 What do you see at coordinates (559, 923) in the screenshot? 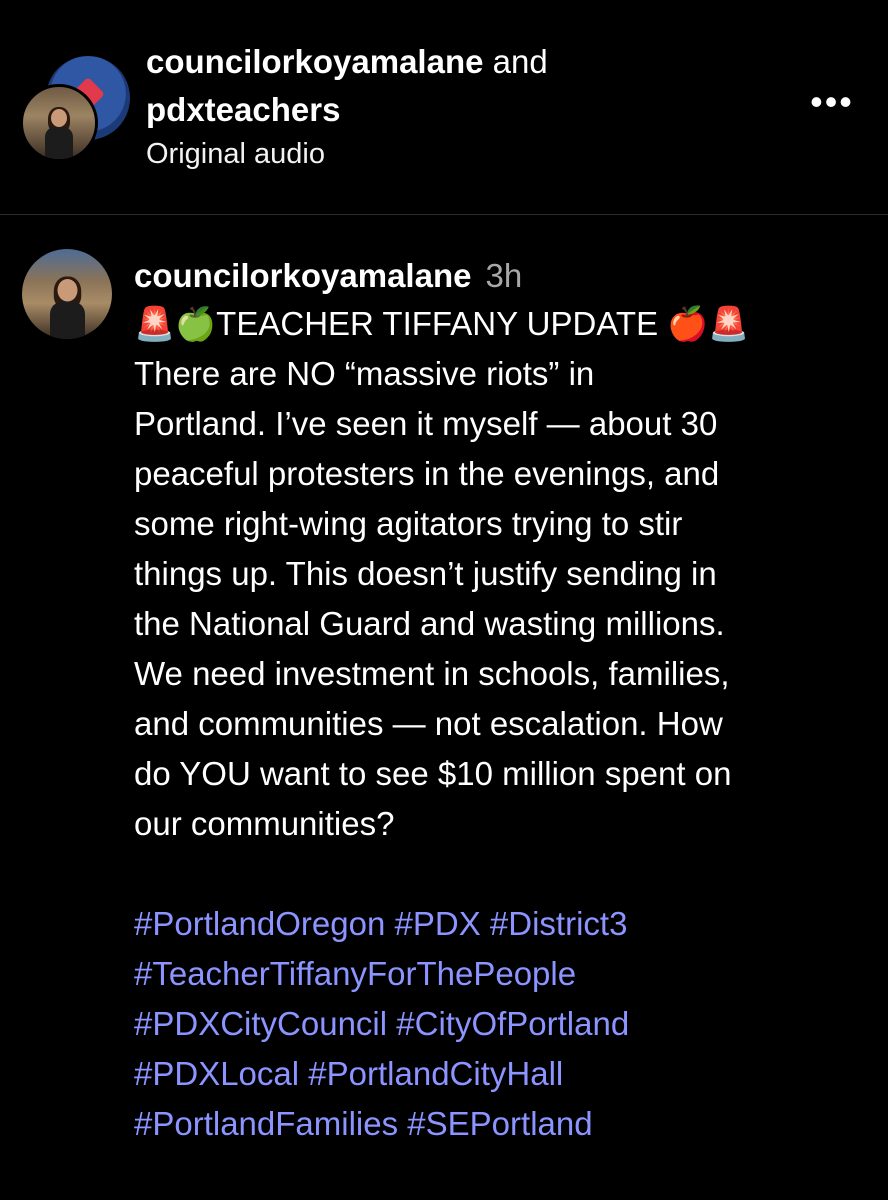
I see `hashtag-link: #District3` at bounding box center [559, 923].